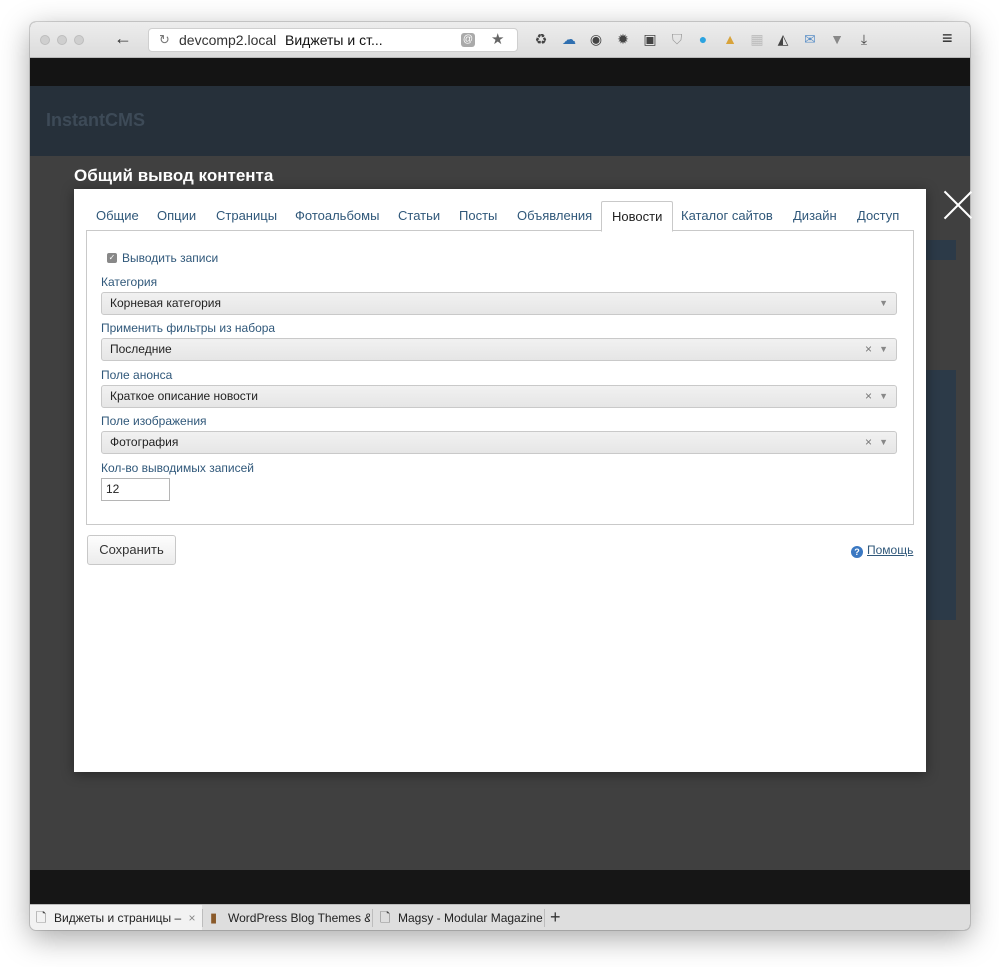 Image resolution: width=999 pixels, height=967 pixels. Describe the element at coordinates (337, 216) in the screenshot. I see `tab-photoalbums: Фотоальбомы` at that location.